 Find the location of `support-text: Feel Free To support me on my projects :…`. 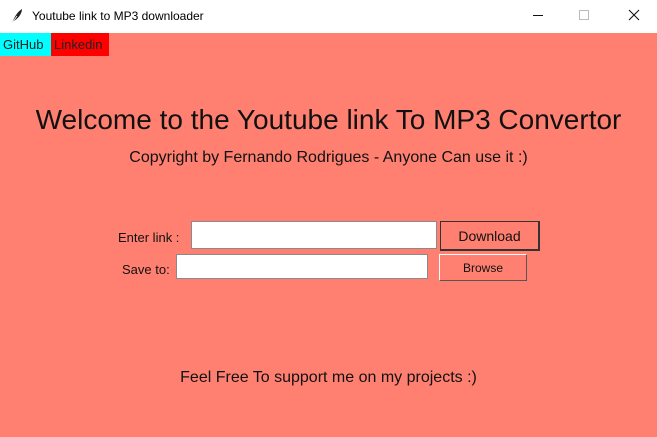

support-text: Feel Free To support me on my projects :… is located at coordinates (328, 377).